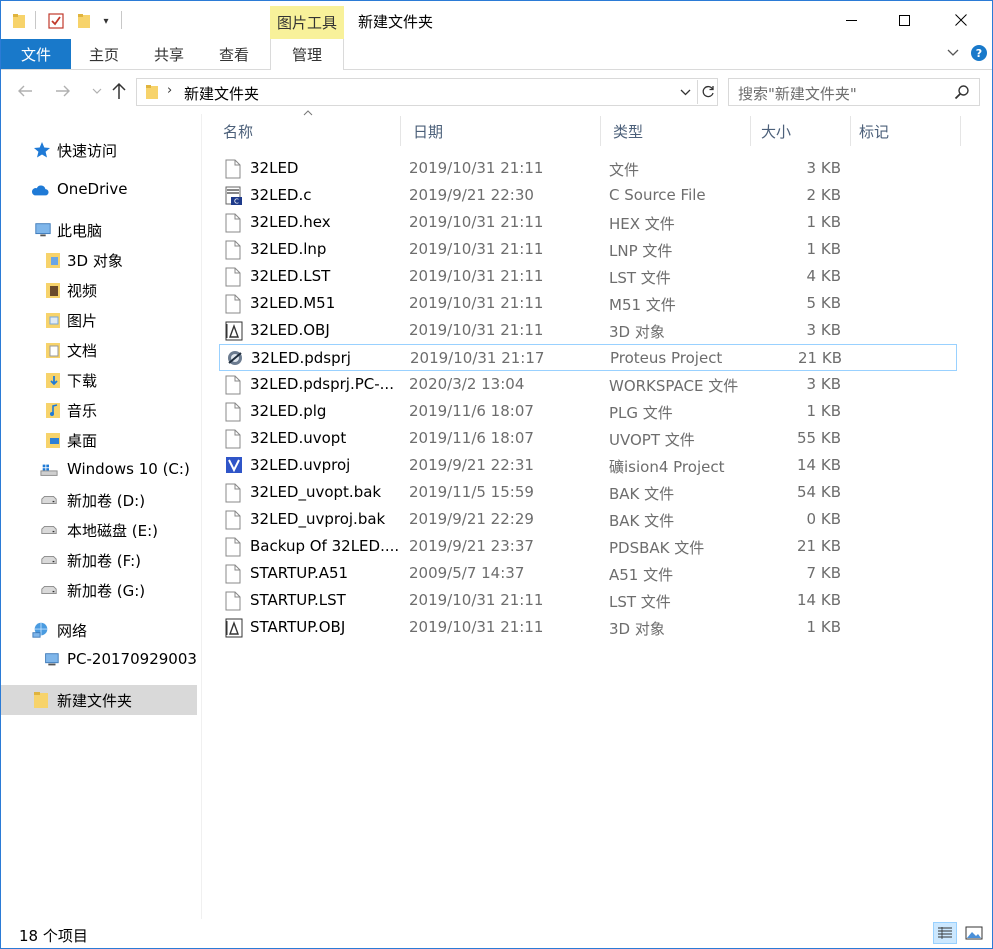 This screenshot has height=949, width=993. What do you see at coordinates (238, 131) in the screenshot?
I see `column-header-name-label: 名称` at bounding box center [238, 131].